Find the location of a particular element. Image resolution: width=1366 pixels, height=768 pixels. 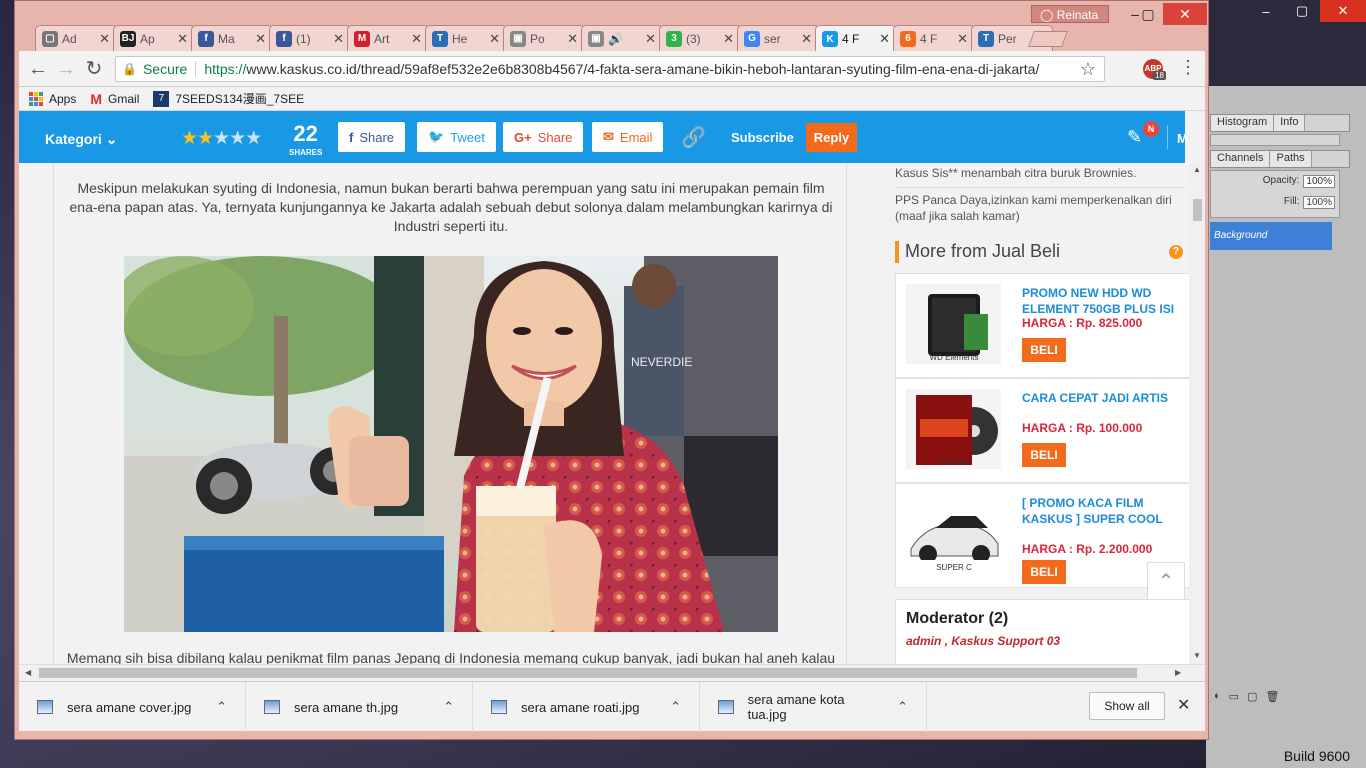

tab-info: Info is located at coordinates (1290, 123).